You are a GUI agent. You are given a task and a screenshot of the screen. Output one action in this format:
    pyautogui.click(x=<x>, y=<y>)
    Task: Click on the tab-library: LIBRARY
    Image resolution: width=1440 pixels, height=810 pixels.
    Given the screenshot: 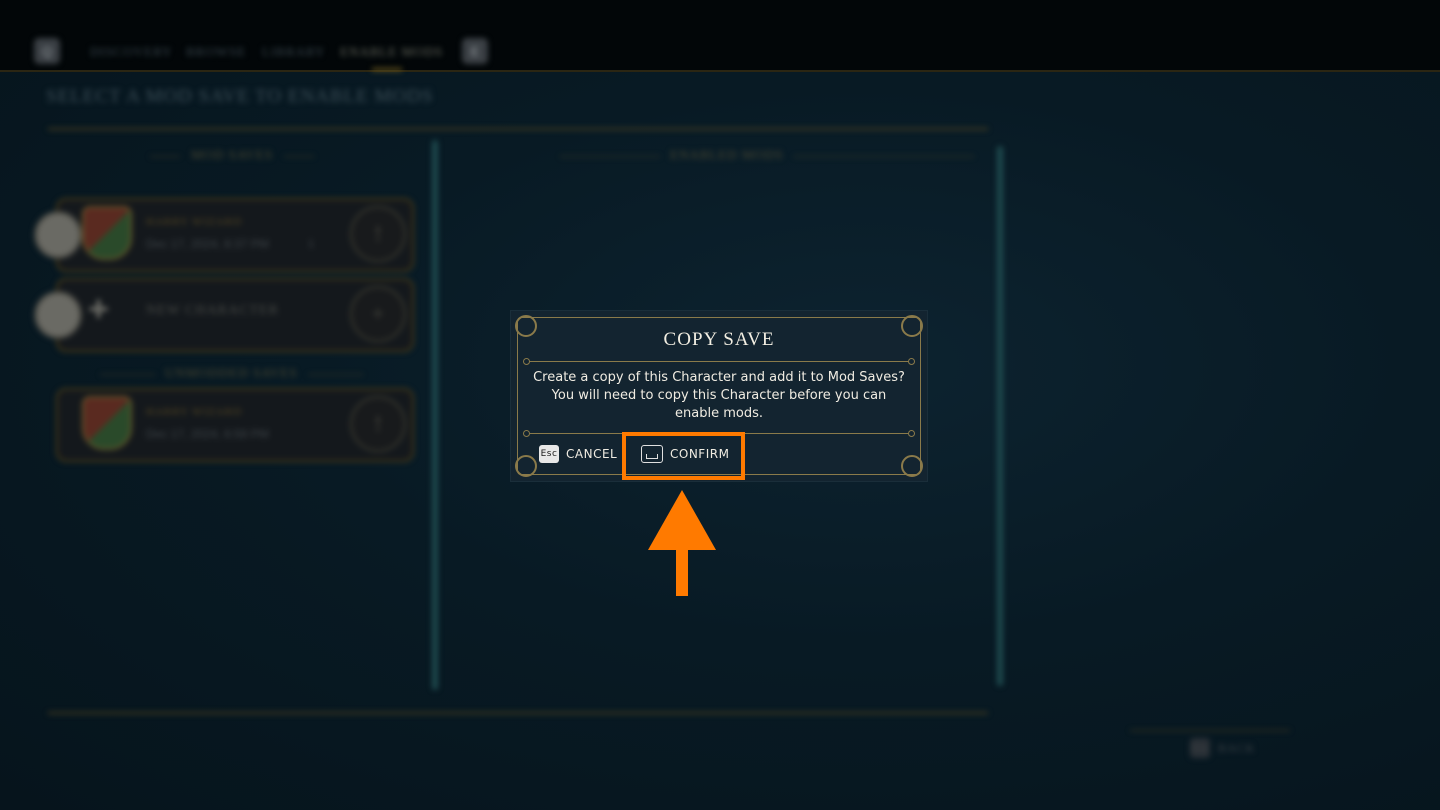 What is the action you would take?
    pyautogui.click(x=293, y=52)
    